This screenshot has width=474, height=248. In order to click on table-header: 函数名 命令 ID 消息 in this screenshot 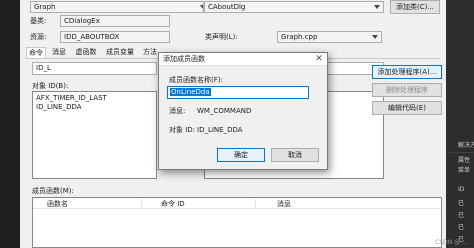, I will do `click(237, 203)`.